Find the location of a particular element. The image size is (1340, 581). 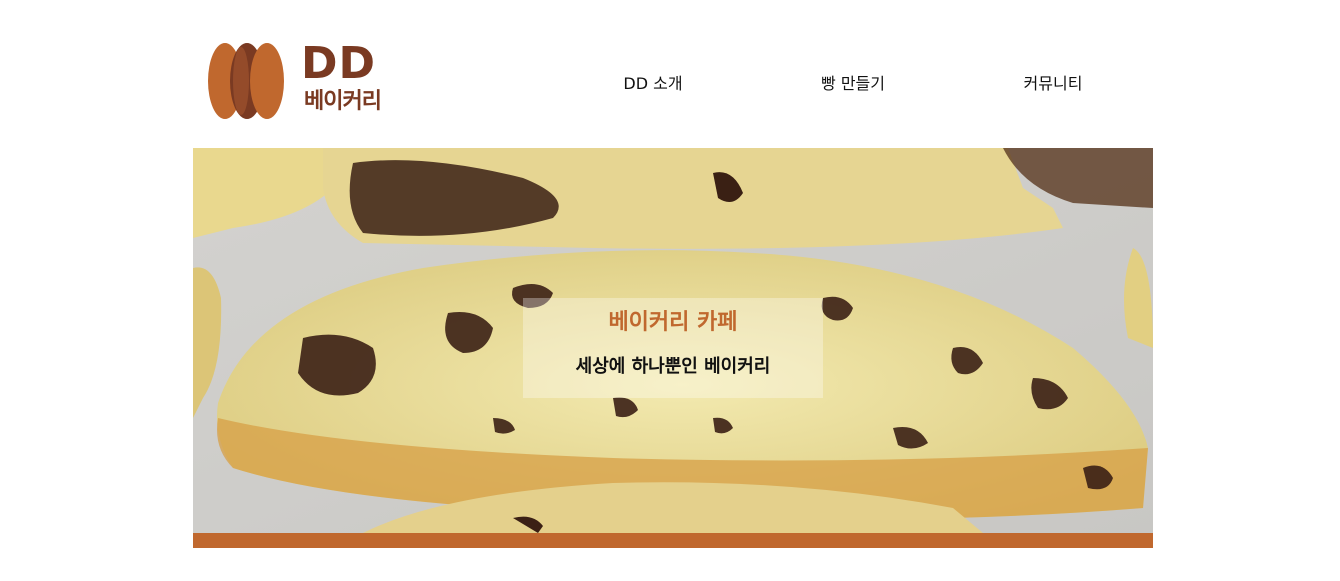

logo-subtitle: 베이커리 is located at coordinates (343, 101).